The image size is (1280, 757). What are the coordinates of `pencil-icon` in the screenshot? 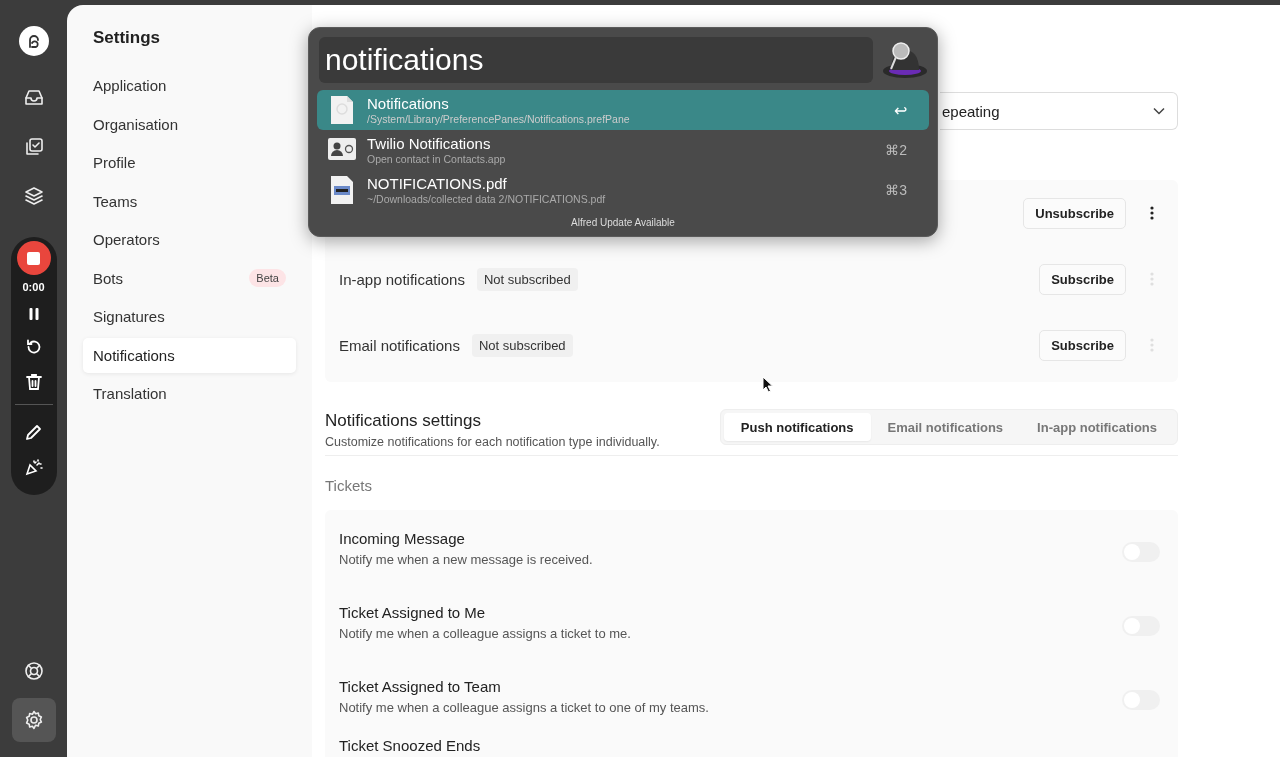 It's located at (33, 432).